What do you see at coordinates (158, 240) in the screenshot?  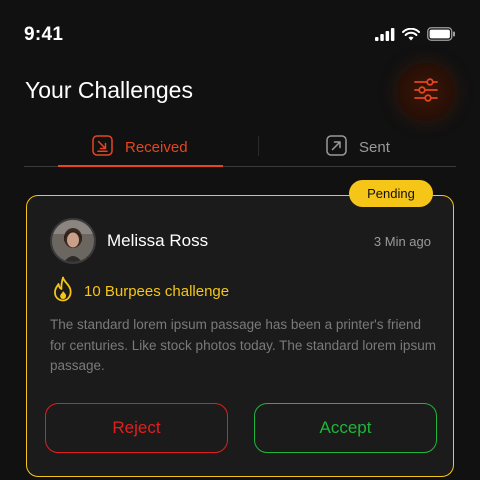 I see `user-name: Melissa Ross` at bounding box center [158, 240].